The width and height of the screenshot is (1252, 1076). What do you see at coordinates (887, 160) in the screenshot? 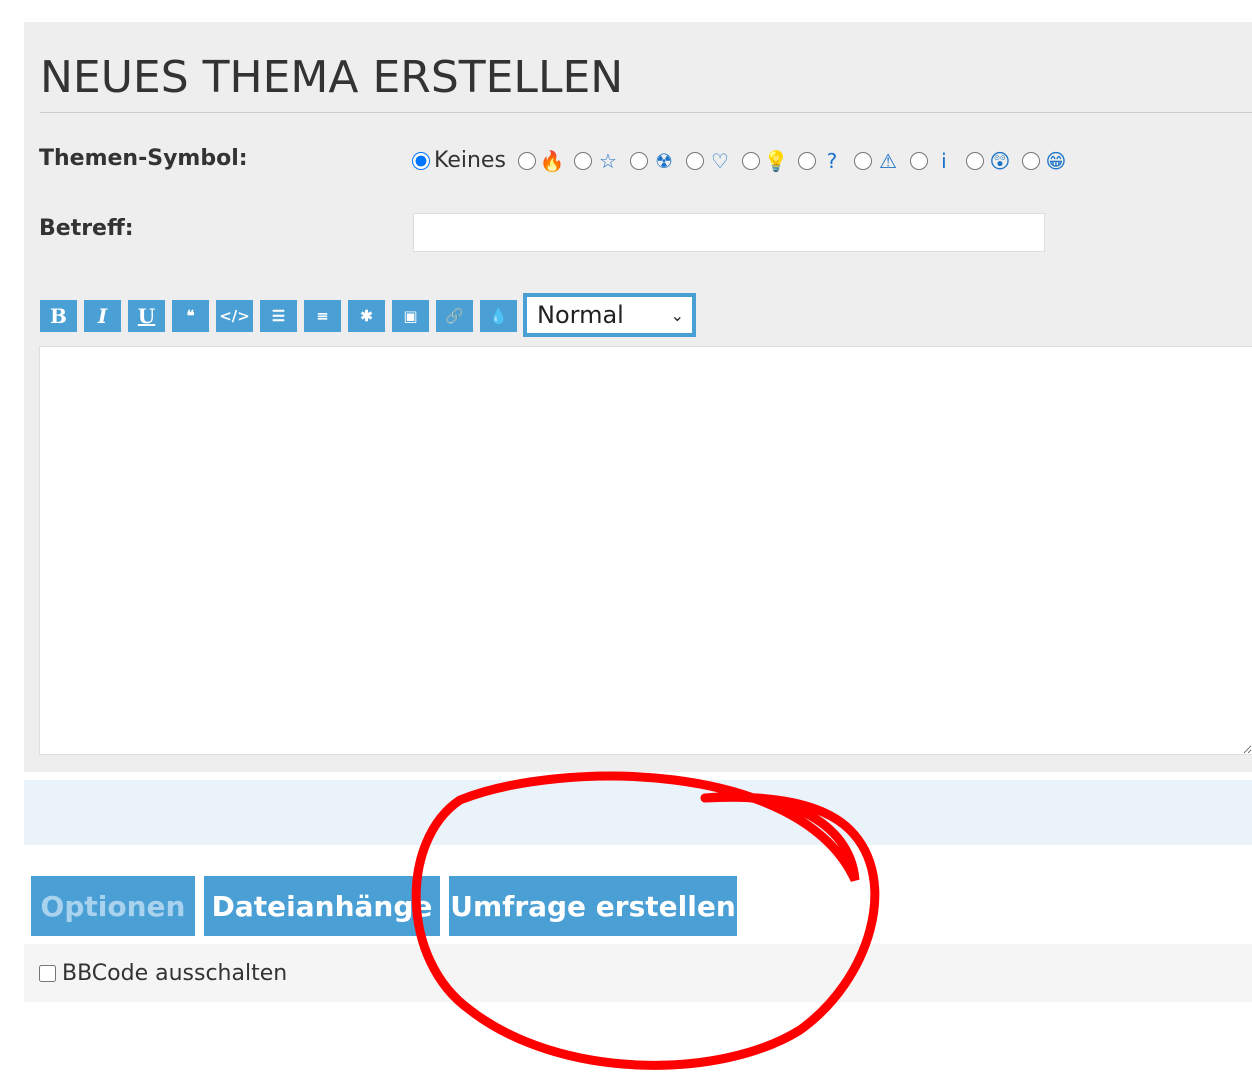
I see `warning-icon: ⚠` at bounding box center [887, 160].